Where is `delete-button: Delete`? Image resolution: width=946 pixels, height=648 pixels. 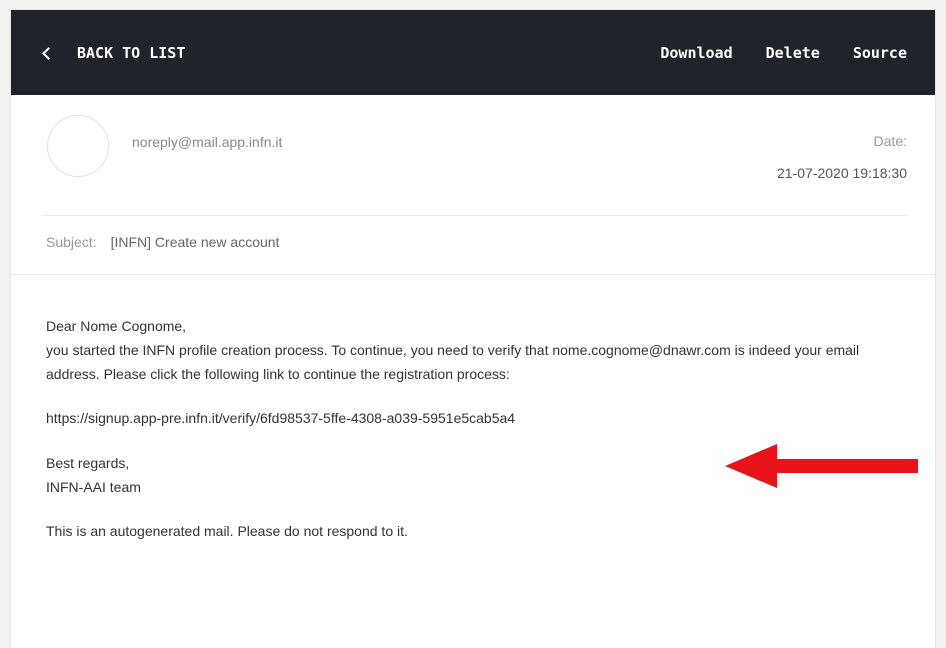 delete-button: Delete is located at coordinates (793, 53).